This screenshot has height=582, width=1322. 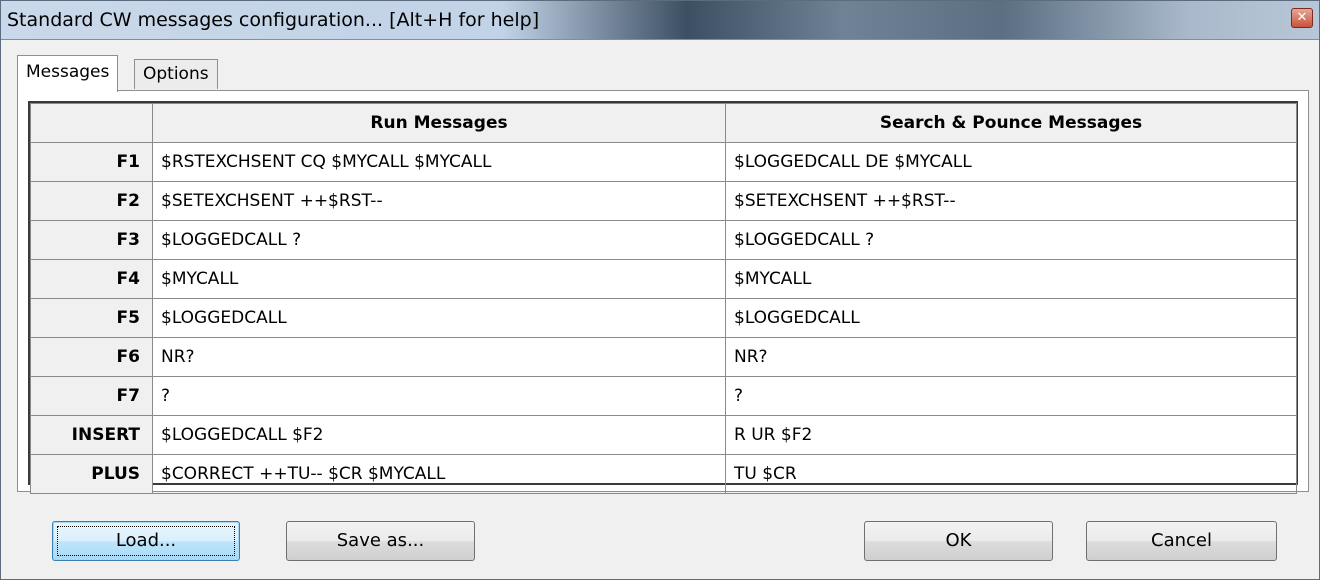 I want to click on table-row: F3 $LOGGEDCALL ? $LOGGEDCALL ?, so click(x=663, y=240).